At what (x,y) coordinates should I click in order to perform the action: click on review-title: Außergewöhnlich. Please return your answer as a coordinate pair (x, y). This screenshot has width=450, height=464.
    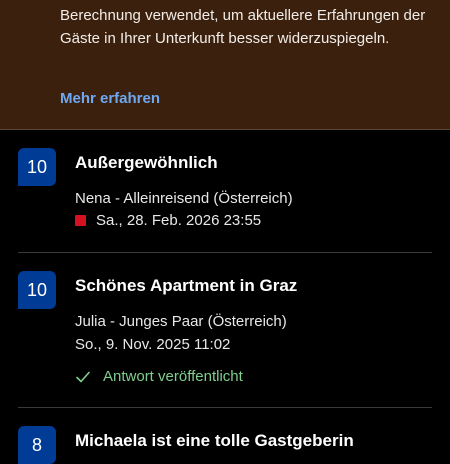
    Looking at the image, I should click on (146, 162).